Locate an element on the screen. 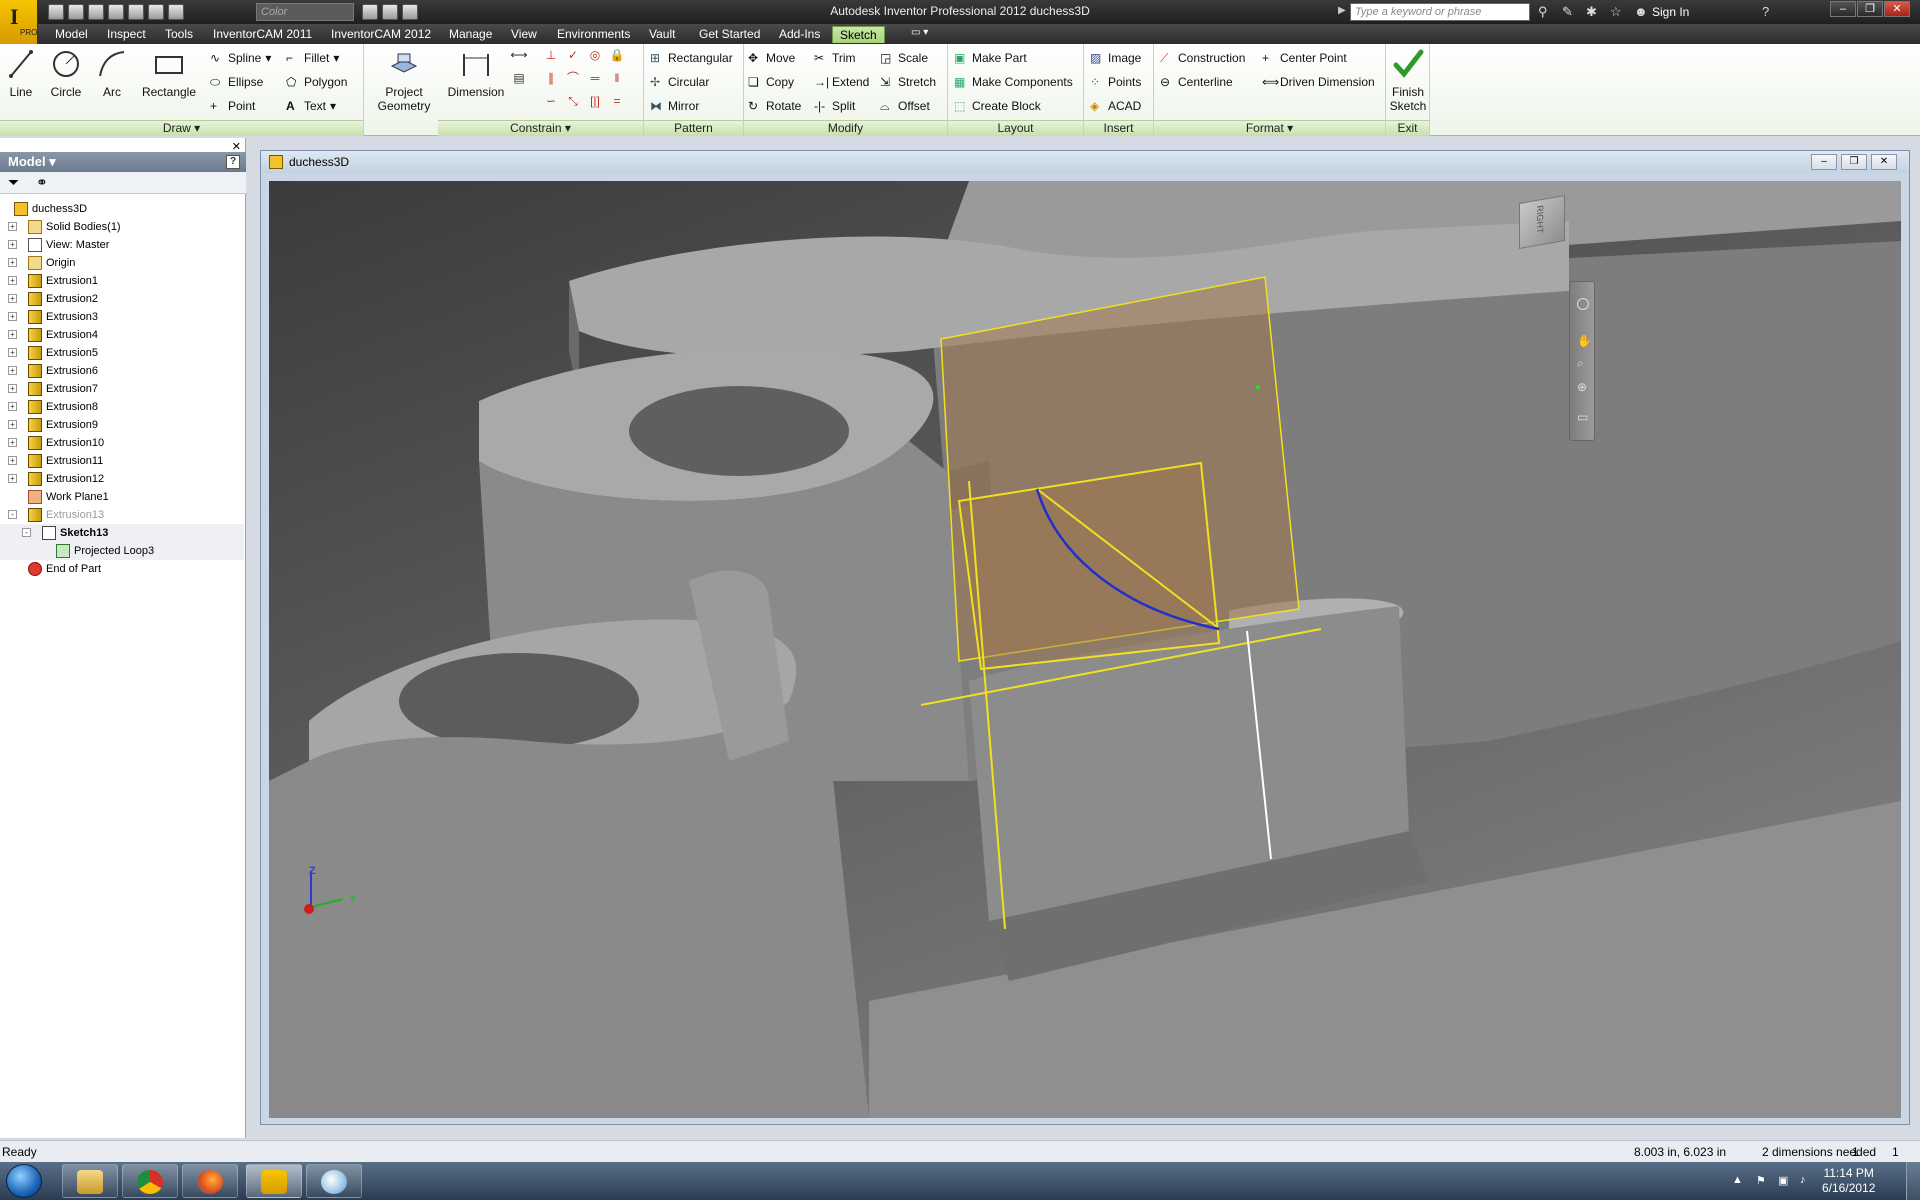 The height and width of the screenshot is (1200, 1920). view-cube: RIGHT is located at coordinates (1542, 222).